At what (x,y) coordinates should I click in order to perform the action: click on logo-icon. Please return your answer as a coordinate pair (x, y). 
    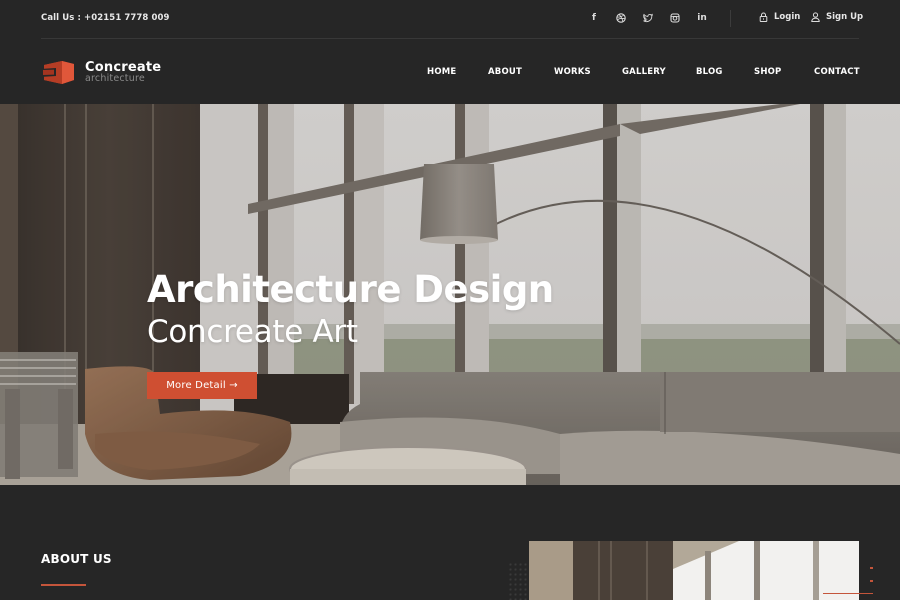
    Looking at the image, I should click on (57, 72).